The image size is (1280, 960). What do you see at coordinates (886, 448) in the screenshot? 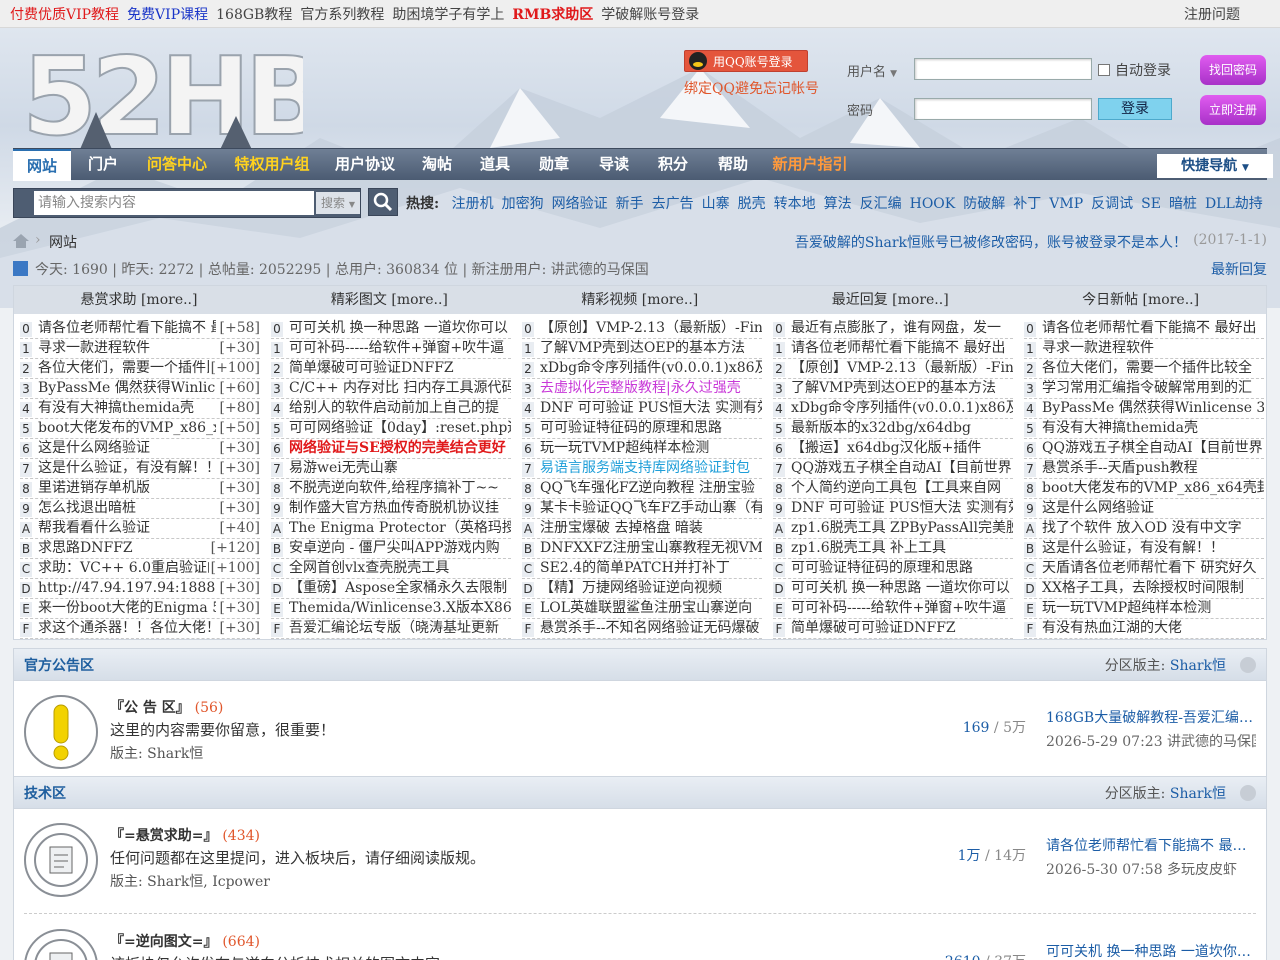
I see `thread-title-link: 【搬运】x64dbg汉化版+插件` at bounding box center [886, 448].